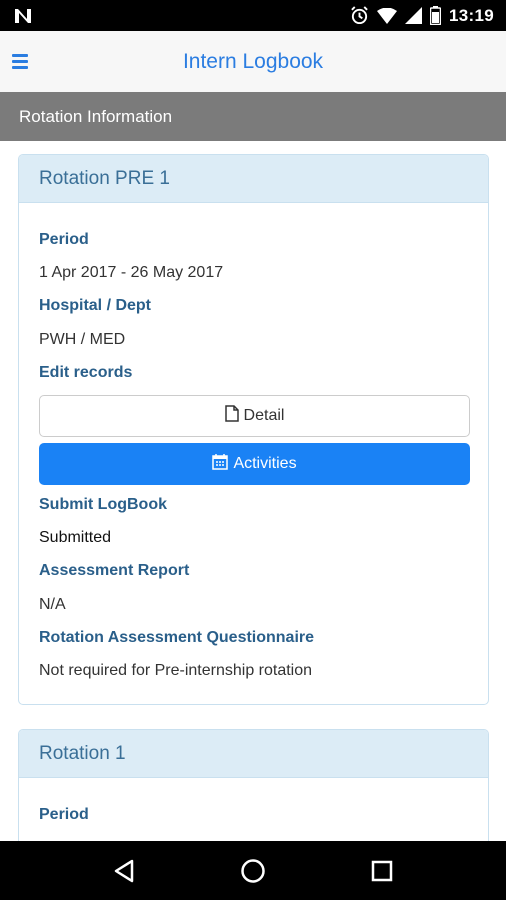  Describe the element at coordinates (382, 871) in the screenshot. I see `recents-icon` at that location.